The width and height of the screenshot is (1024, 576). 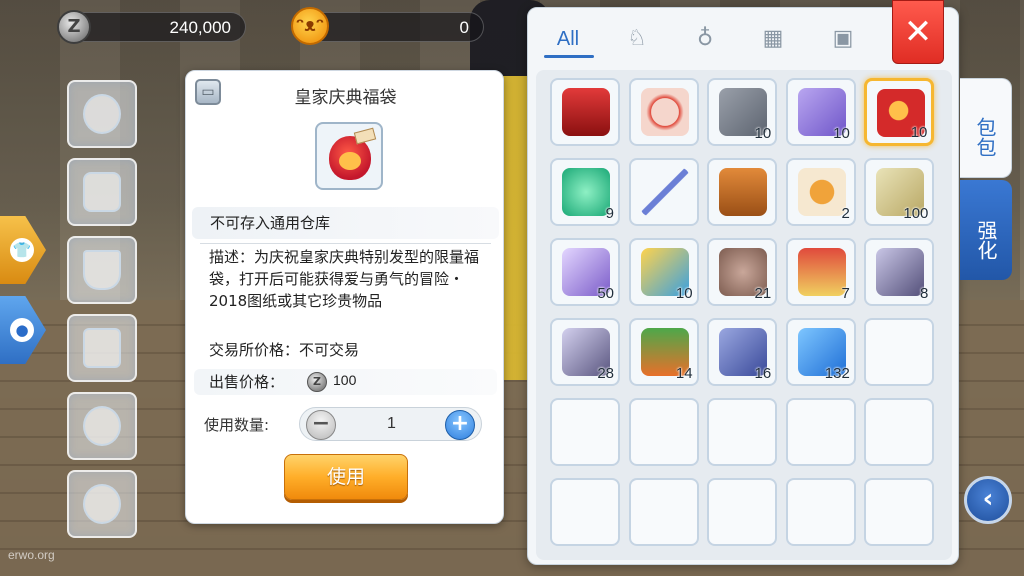 What do you see at coordinates (349, 156) in the screenshot?
I see `item-preview` at bounding box center [349, 156].